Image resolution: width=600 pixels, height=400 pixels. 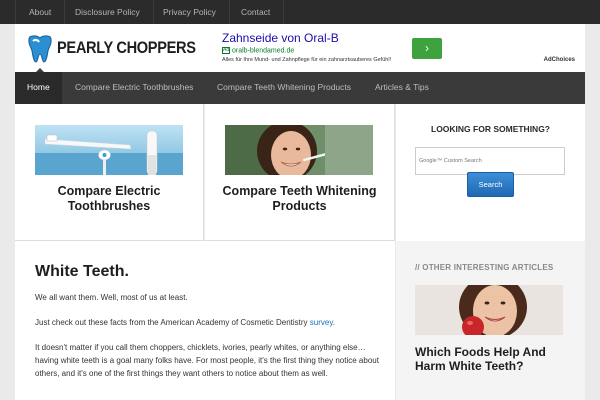 I want to click on smiling-woman-image, so click(x=299, y=150).